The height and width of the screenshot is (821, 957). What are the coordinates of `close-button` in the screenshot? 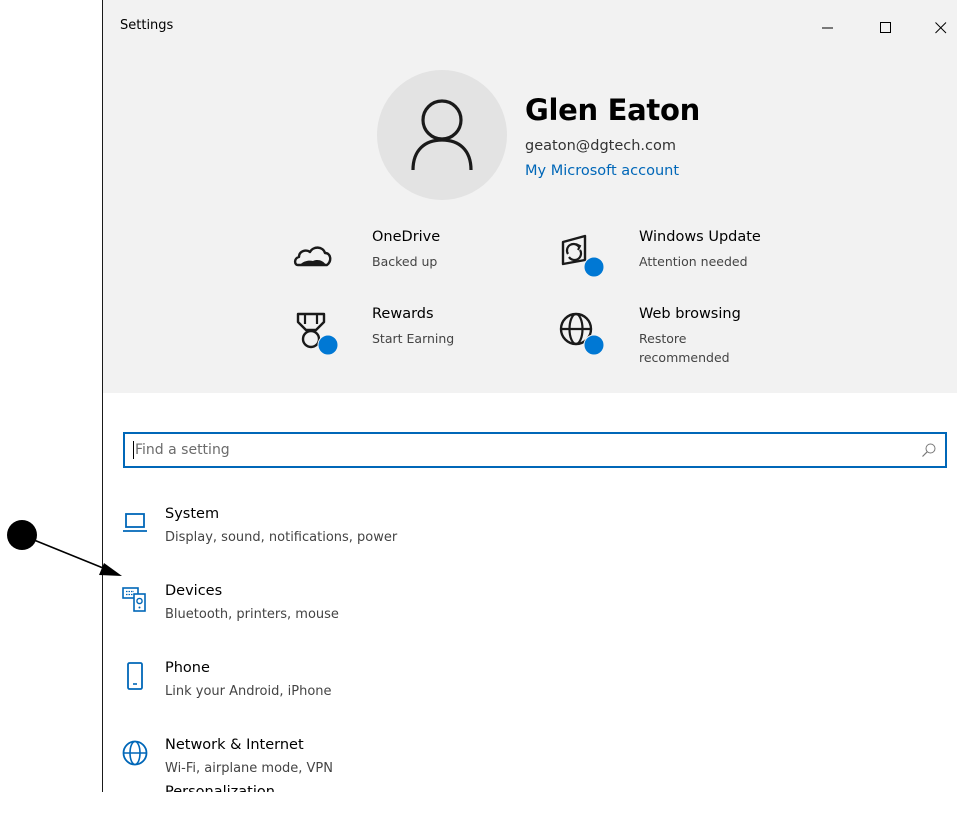 It's located at (939, 28).